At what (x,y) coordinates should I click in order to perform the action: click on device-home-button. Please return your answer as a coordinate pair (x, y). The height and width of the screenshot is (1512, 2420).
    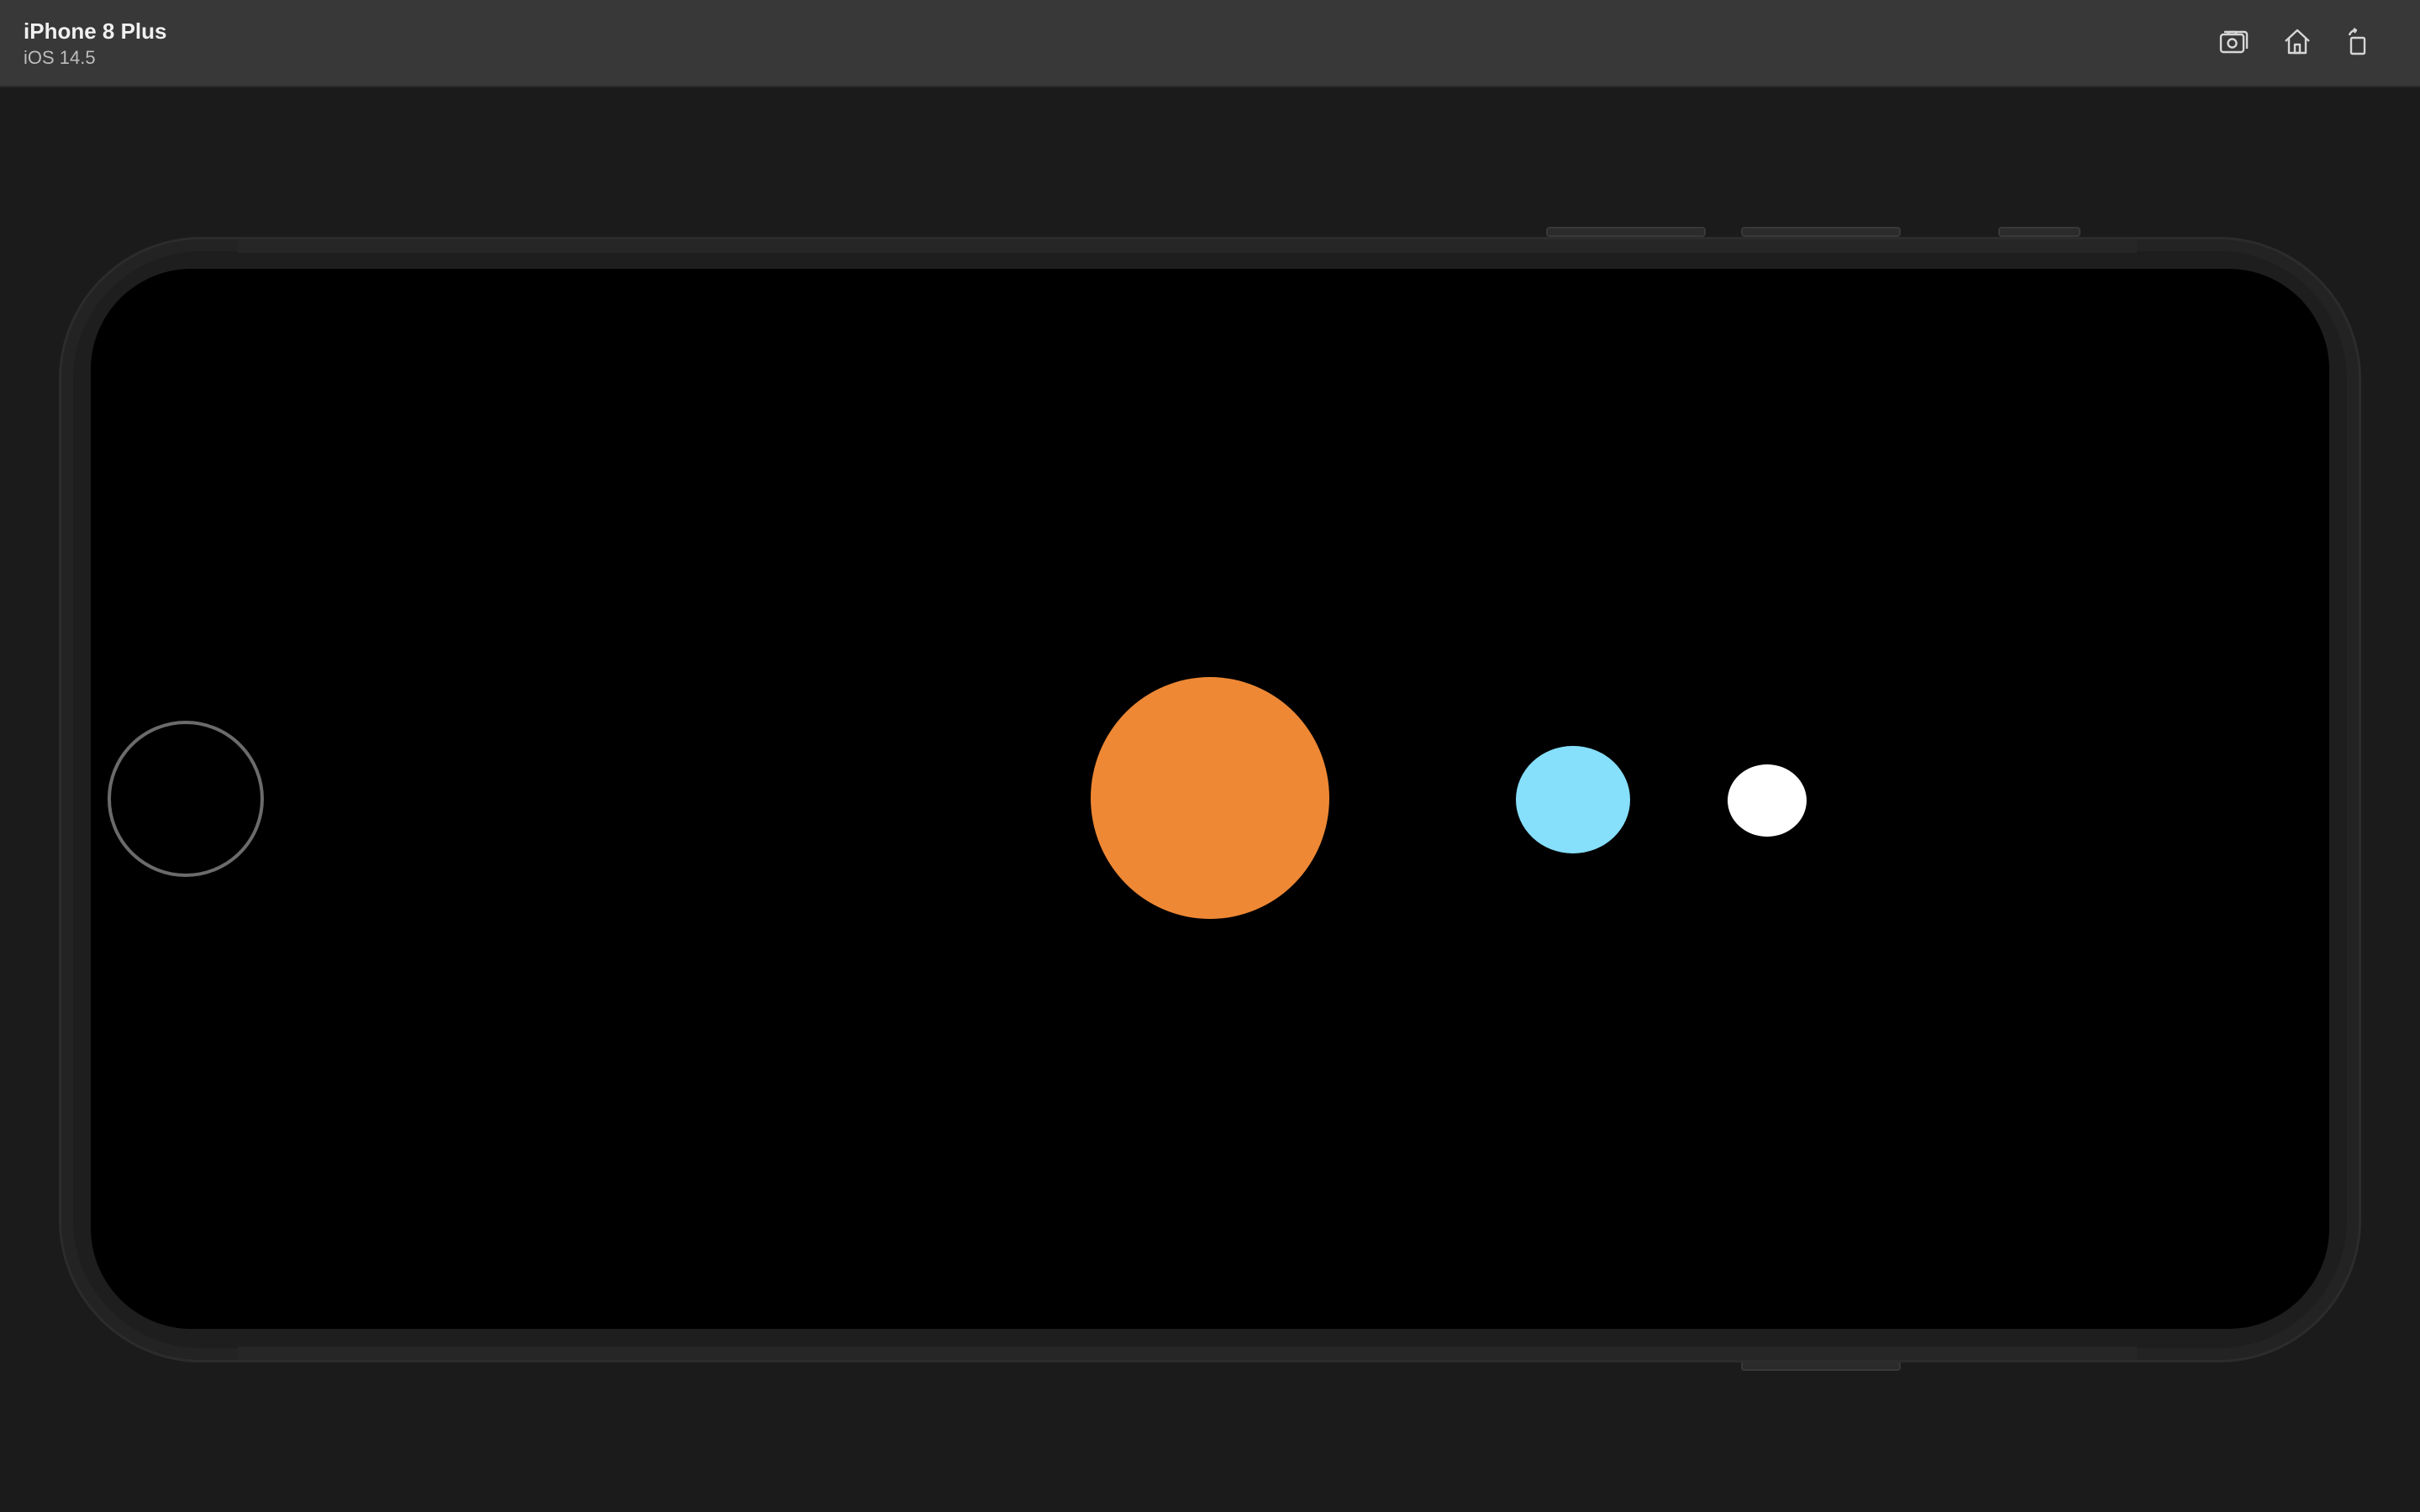
    Looking at the image, I should click on (186, 799).